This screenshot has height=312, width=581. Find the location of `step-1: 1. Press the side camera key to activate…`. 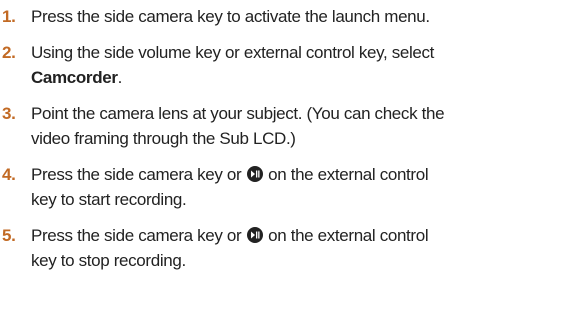

step-1: 1. Press the side camera key to activate… is located at coordinates (290, 16).